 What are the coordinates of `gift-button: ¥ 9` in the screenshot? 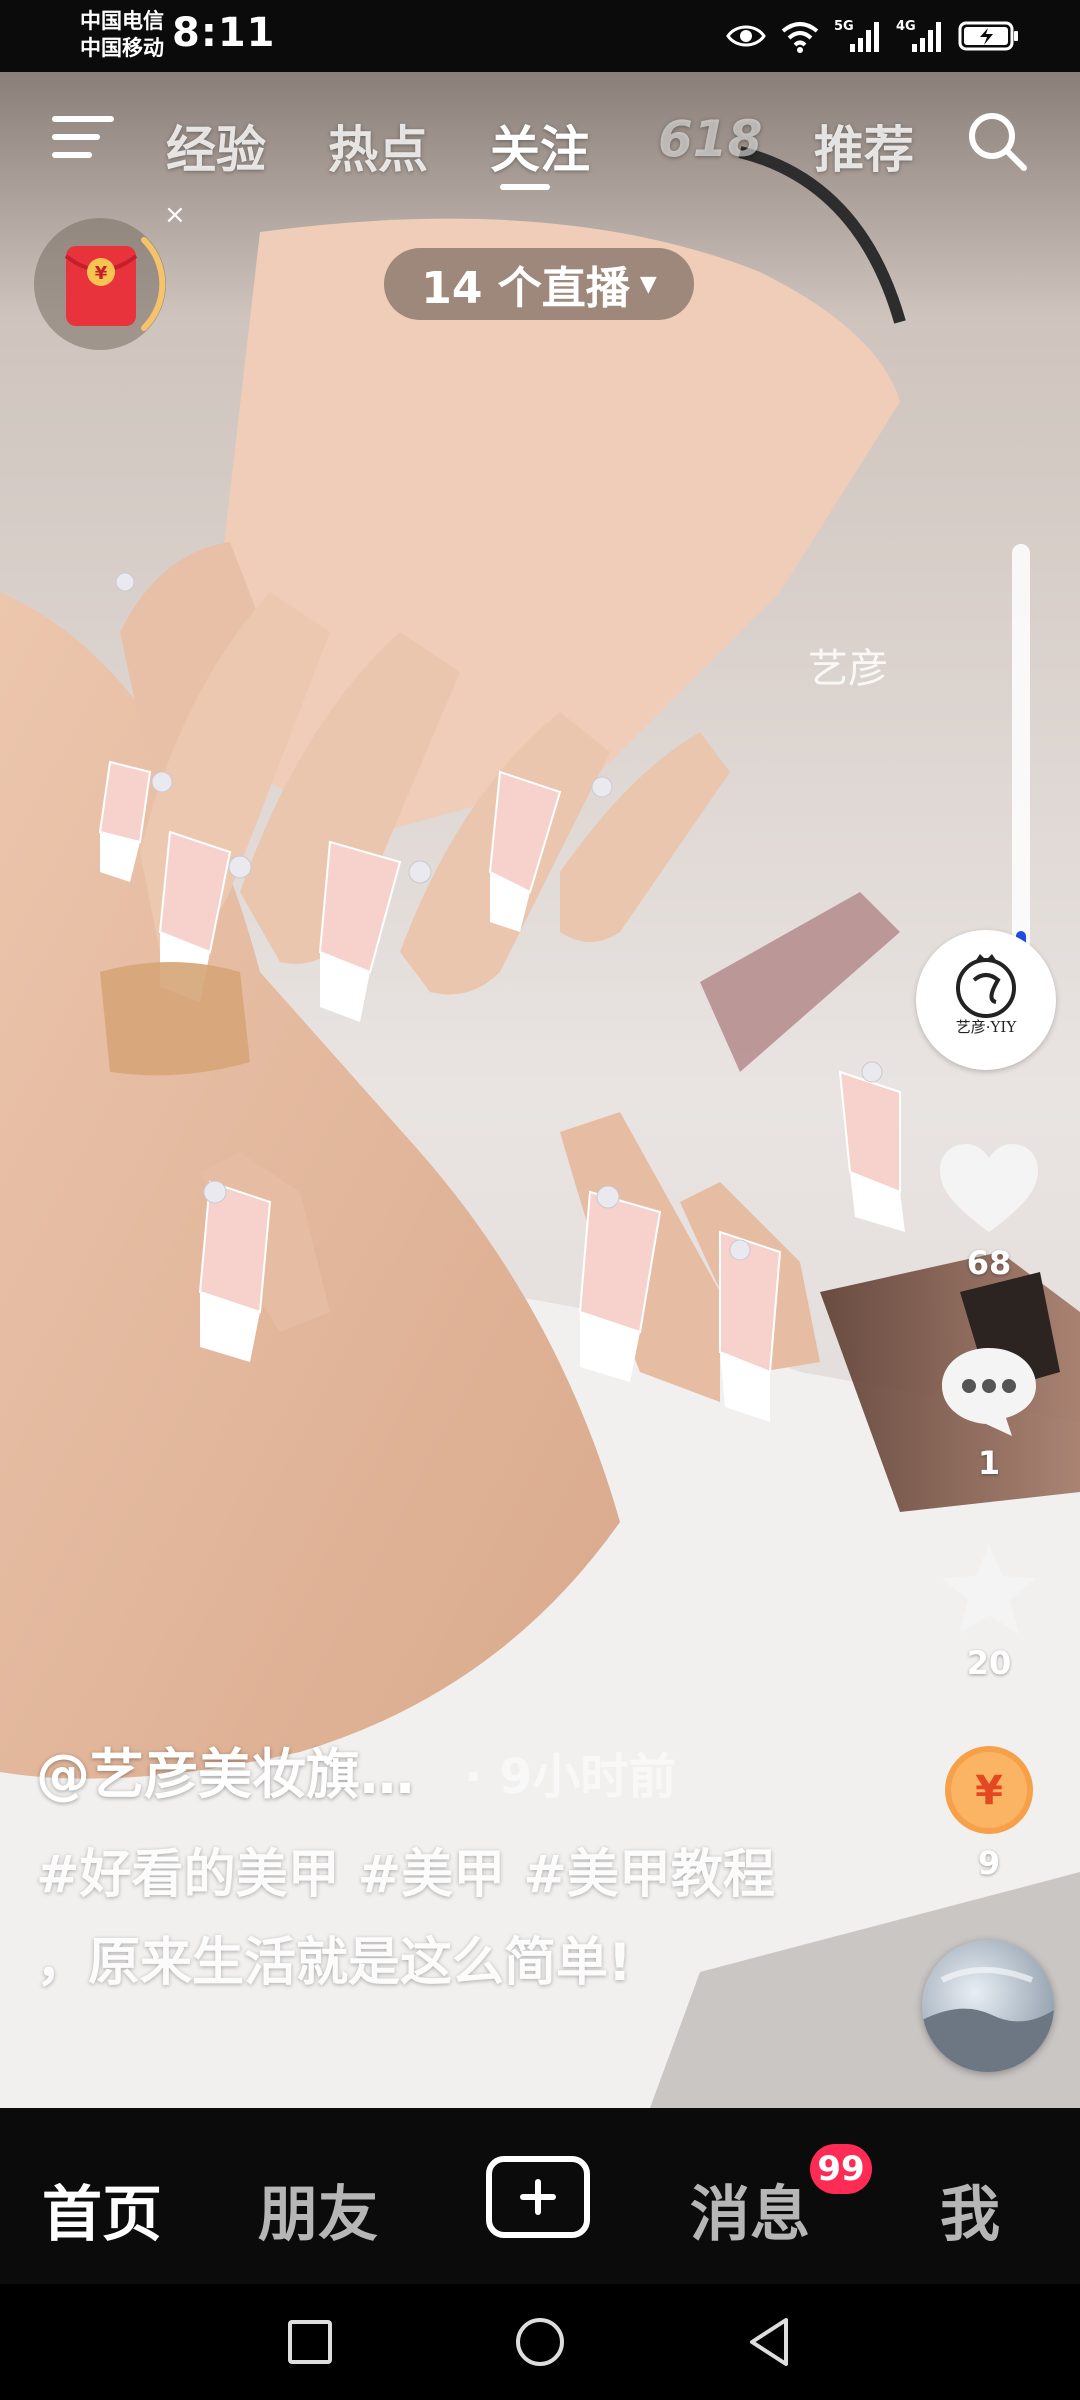 It's located at (989, 1811).